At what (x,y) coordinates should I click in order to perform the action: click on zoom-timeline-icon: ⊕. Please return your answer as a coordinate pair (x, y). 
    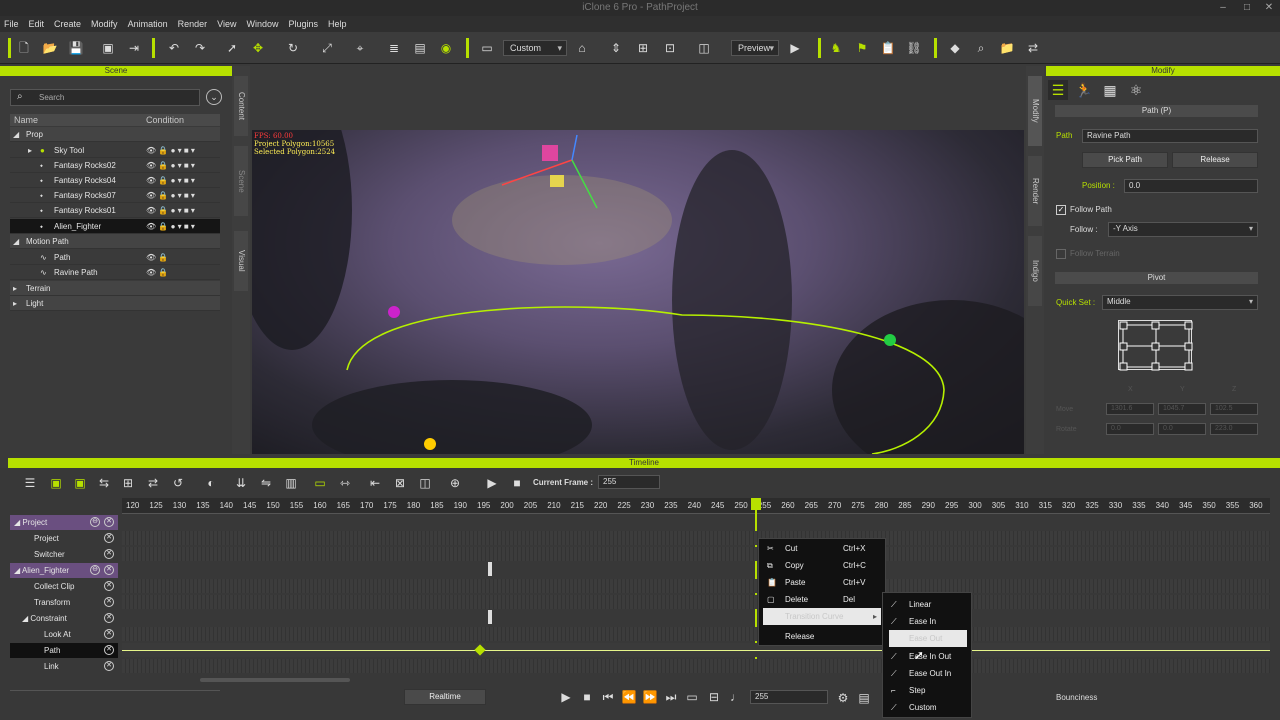
    Looking at the image, I should click on (455, 483).